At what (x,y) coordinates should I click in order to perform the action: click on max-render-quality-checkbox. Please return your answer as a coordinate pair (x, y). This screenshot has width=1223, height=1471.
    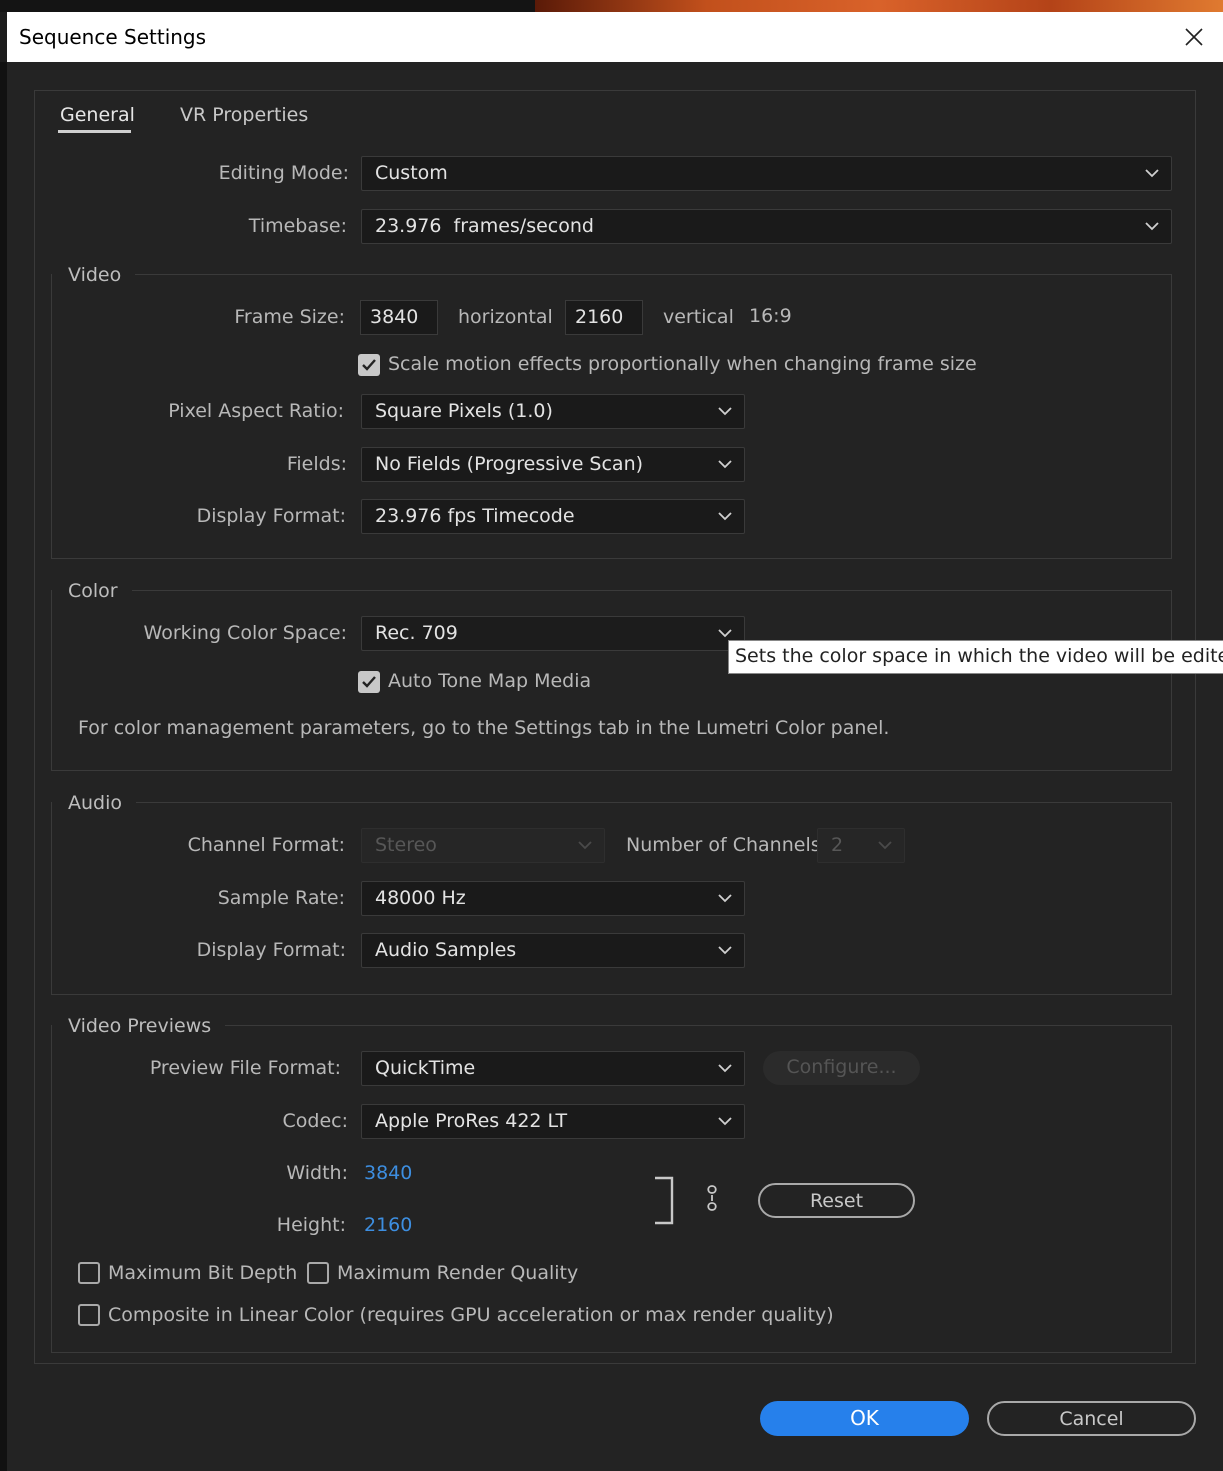
    Looking at the image, I should click on (318, 1273).